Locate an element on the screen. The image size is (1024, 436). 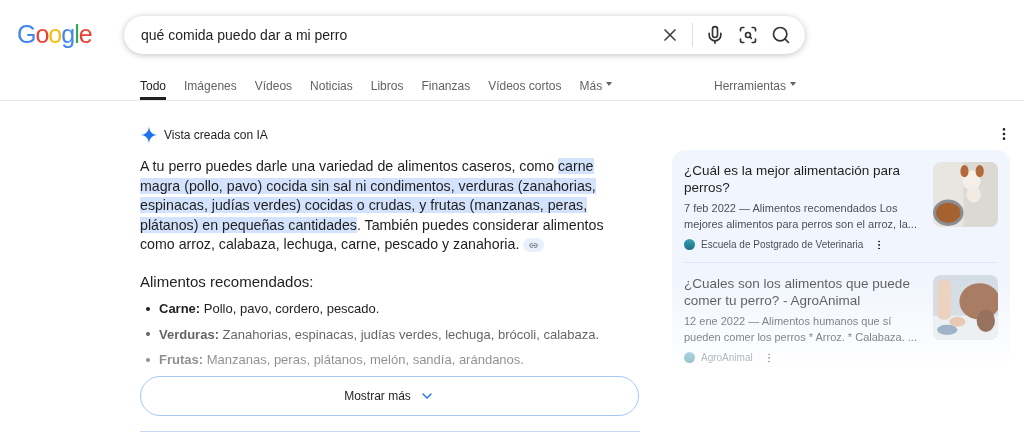
ai-overview-label: Vista creada con IA is located at coordinates (216, 135).